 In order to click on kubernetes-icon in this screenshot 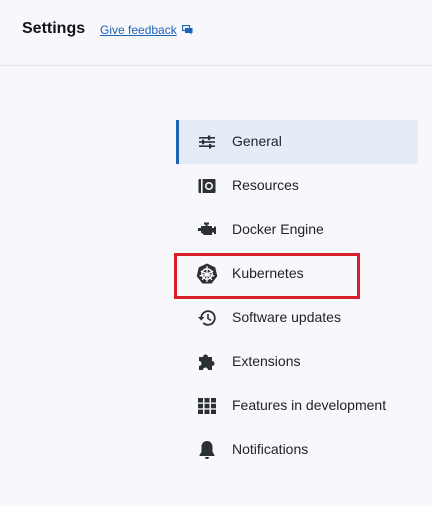, I will do `click(207, 274)`.